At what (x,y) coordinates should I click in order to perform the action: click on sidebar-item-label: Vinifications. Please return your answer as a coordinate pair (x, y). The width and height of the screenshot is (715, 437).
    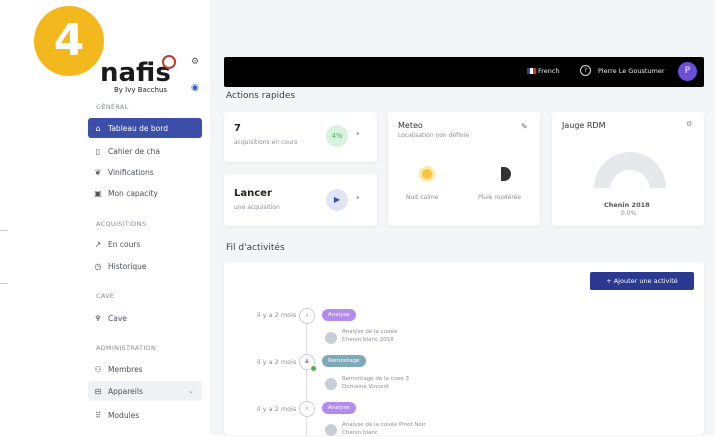
    Looking at the image, I should click on (131, 172).